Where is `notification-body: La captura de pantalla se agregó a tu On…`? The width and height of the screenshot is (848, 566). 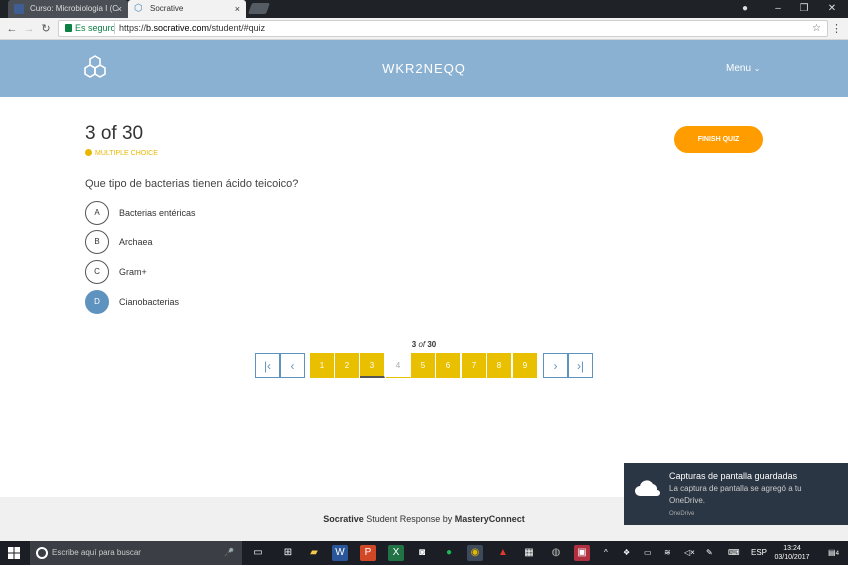
notification-body: La captura de pantalla se agregó a tu On… is located at coordinates (735, 494).